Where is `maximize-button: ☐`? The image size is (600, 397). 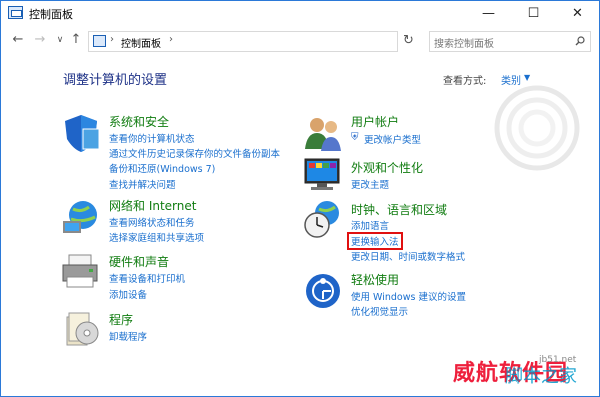 maximize-button: ☐ is located at coordinates (533, 14).